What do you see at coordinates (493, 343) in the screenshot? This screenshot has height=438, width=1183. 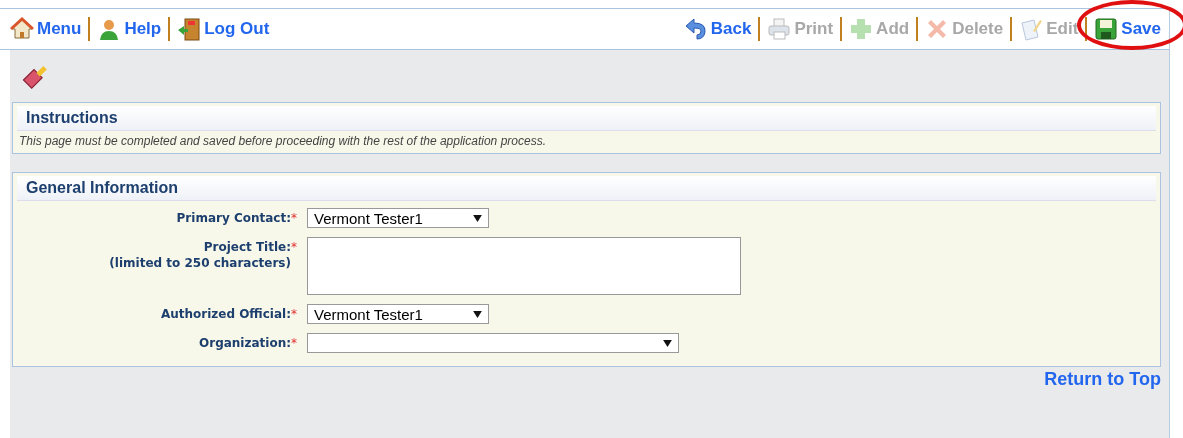 I see `dropdown` at bounding box center [493, 343].